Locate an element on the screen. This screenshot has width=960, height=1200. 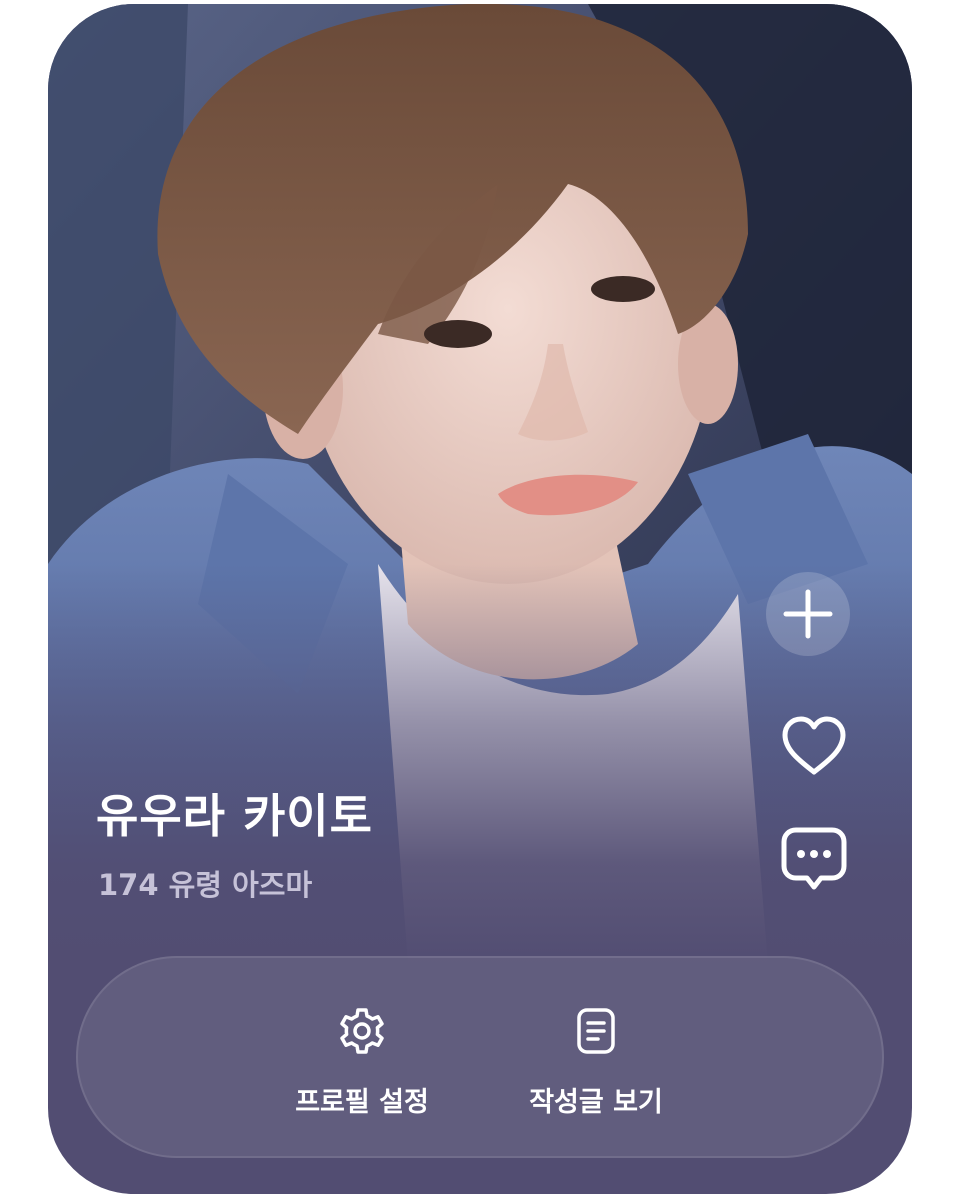
document-icon is located at coordinates (596, 1031).